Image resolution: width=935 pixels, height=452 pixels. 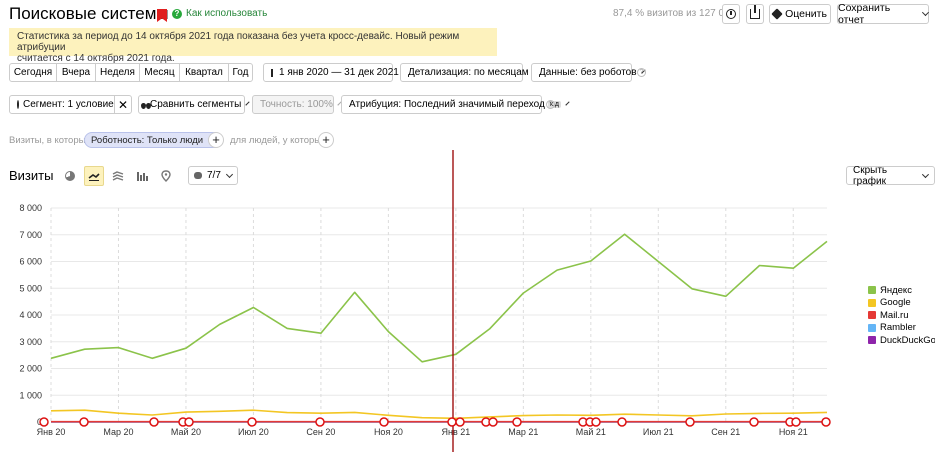 What do you see at coordinates (800, 14) in the screenshot?
I see `rate-button: Оценить` at bounding box center [800, 14].